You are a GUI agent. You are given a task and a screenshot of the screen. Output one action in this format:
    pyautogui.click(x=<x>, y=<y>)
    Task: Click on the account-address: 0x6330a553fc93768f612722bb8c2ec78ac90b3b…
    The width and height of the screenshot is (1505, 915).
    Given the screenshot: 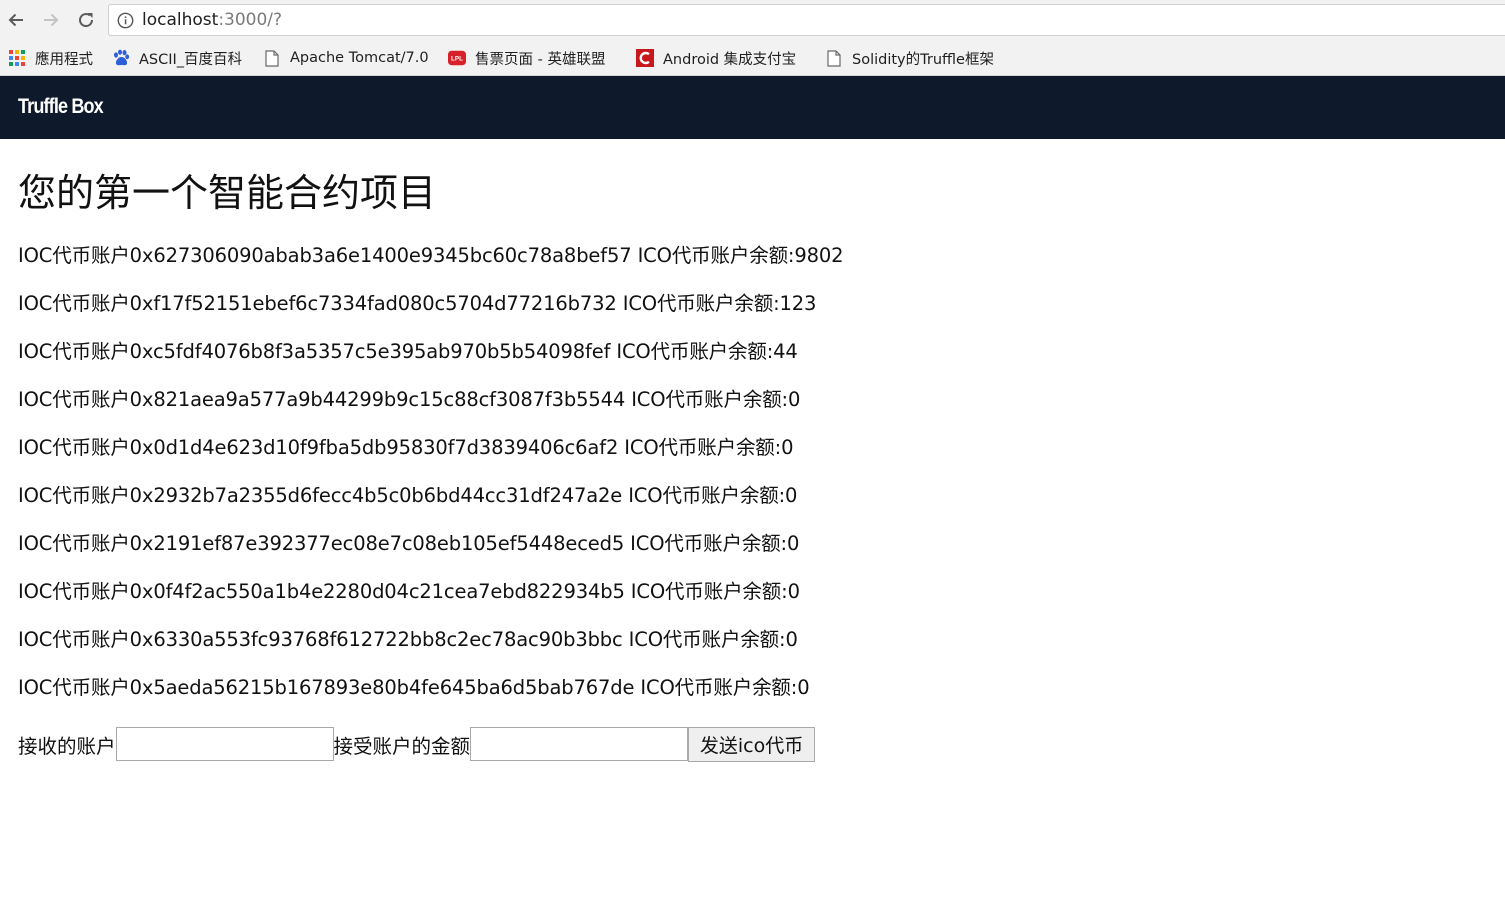 What is the action you would take?
    pyautogui.click(x=376, y=639)
    